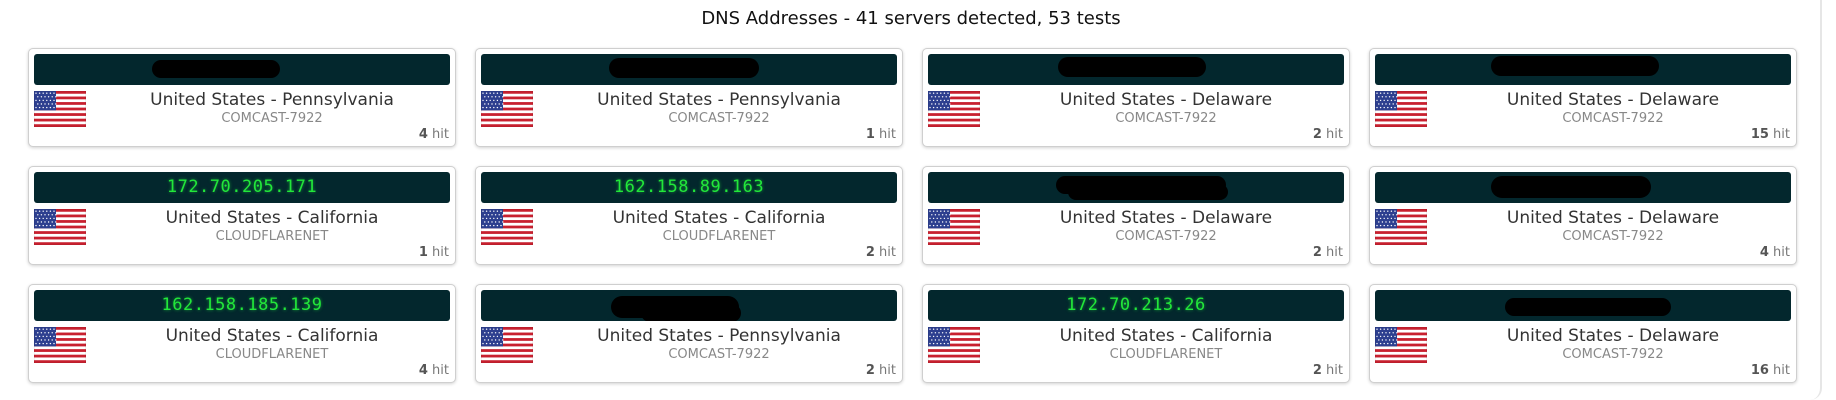 The image size is (1836, 400). I want to click on ip-address-bar: 172.70.213.26, so click(1136, 305).